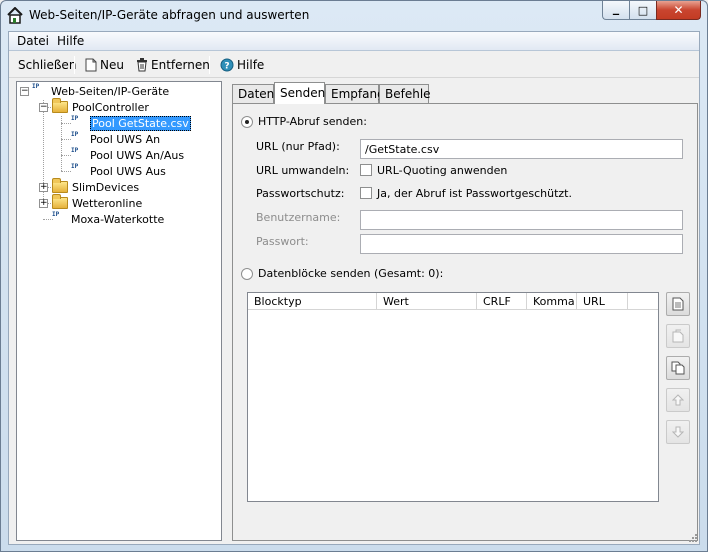  I want to click on edit-document-icon, so click(678, 336).